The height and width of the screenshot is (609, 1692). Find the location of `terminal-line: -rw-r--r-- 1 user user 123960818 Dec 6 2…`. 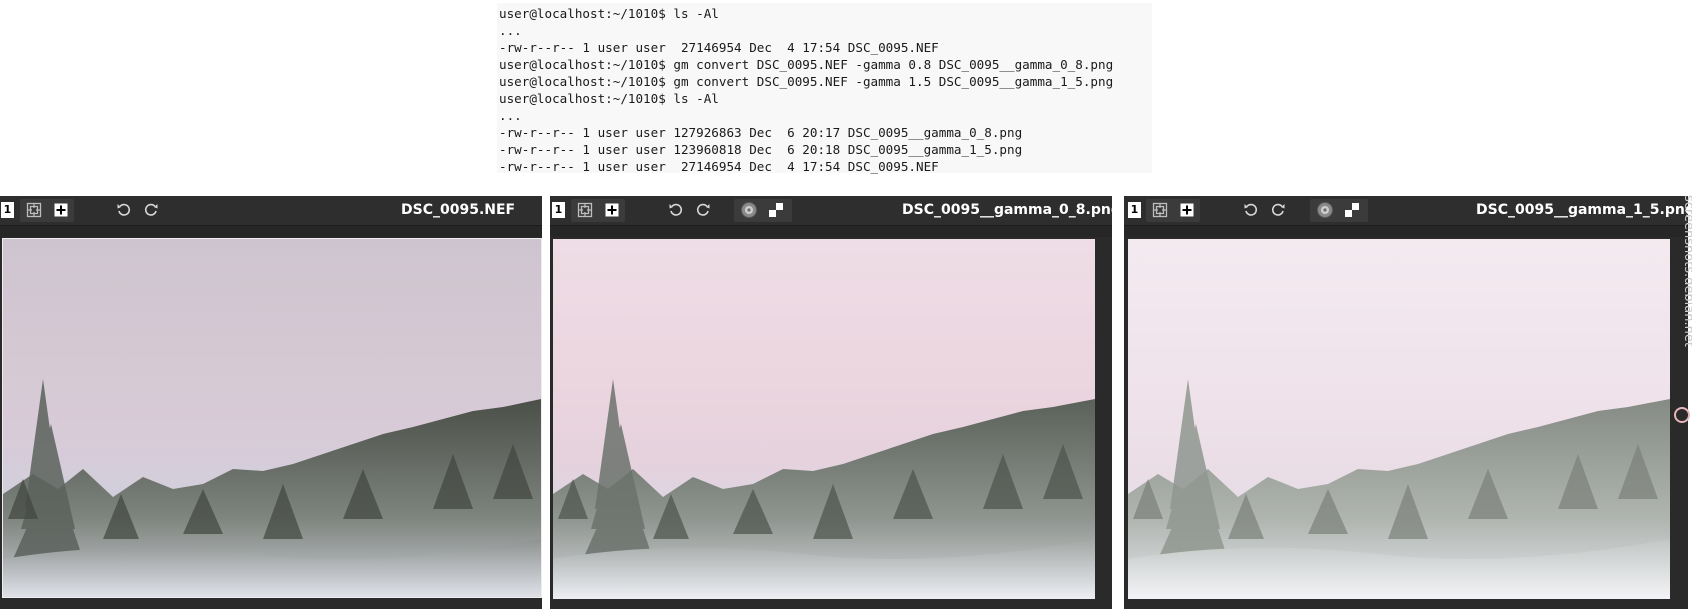

terminal-line: -rw-r--r-- 1 user user 123960818 Dec 6 2… is located at coordinates (761, 149).